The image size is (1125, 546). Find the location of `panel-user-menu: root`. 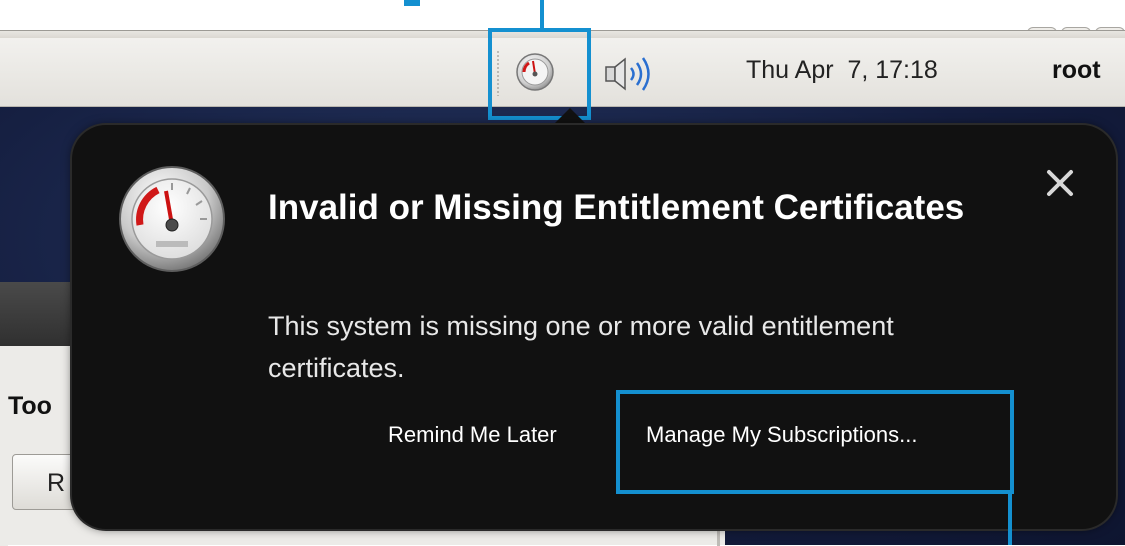

panel-user-menu: root is located at coordinates (1076, 70).